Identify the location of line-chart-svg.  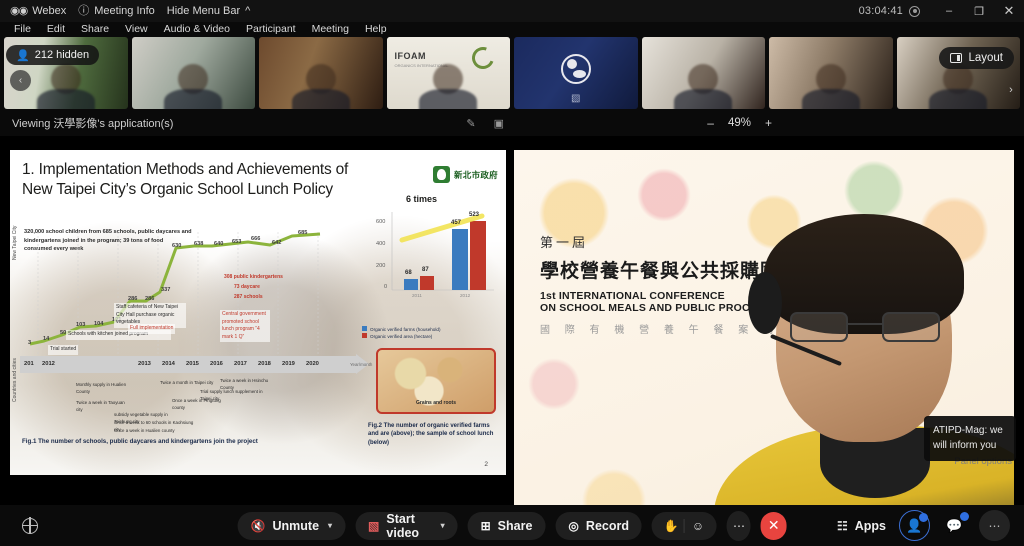
(175, 296).